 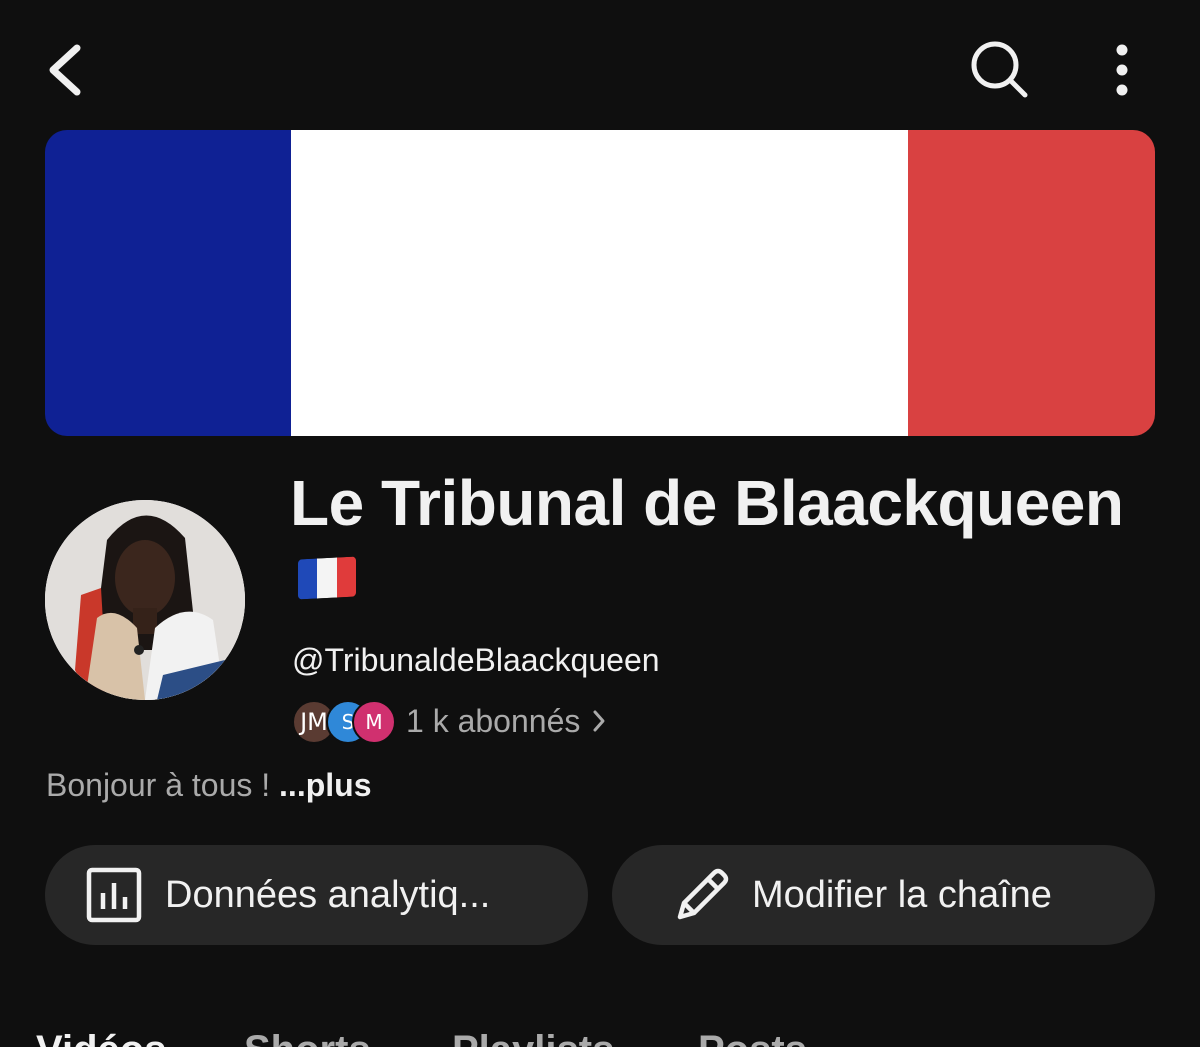 What do you see at coordinates (600, 65) in the screenshot?
I see `top-bar` at bounding box center [600, 65].